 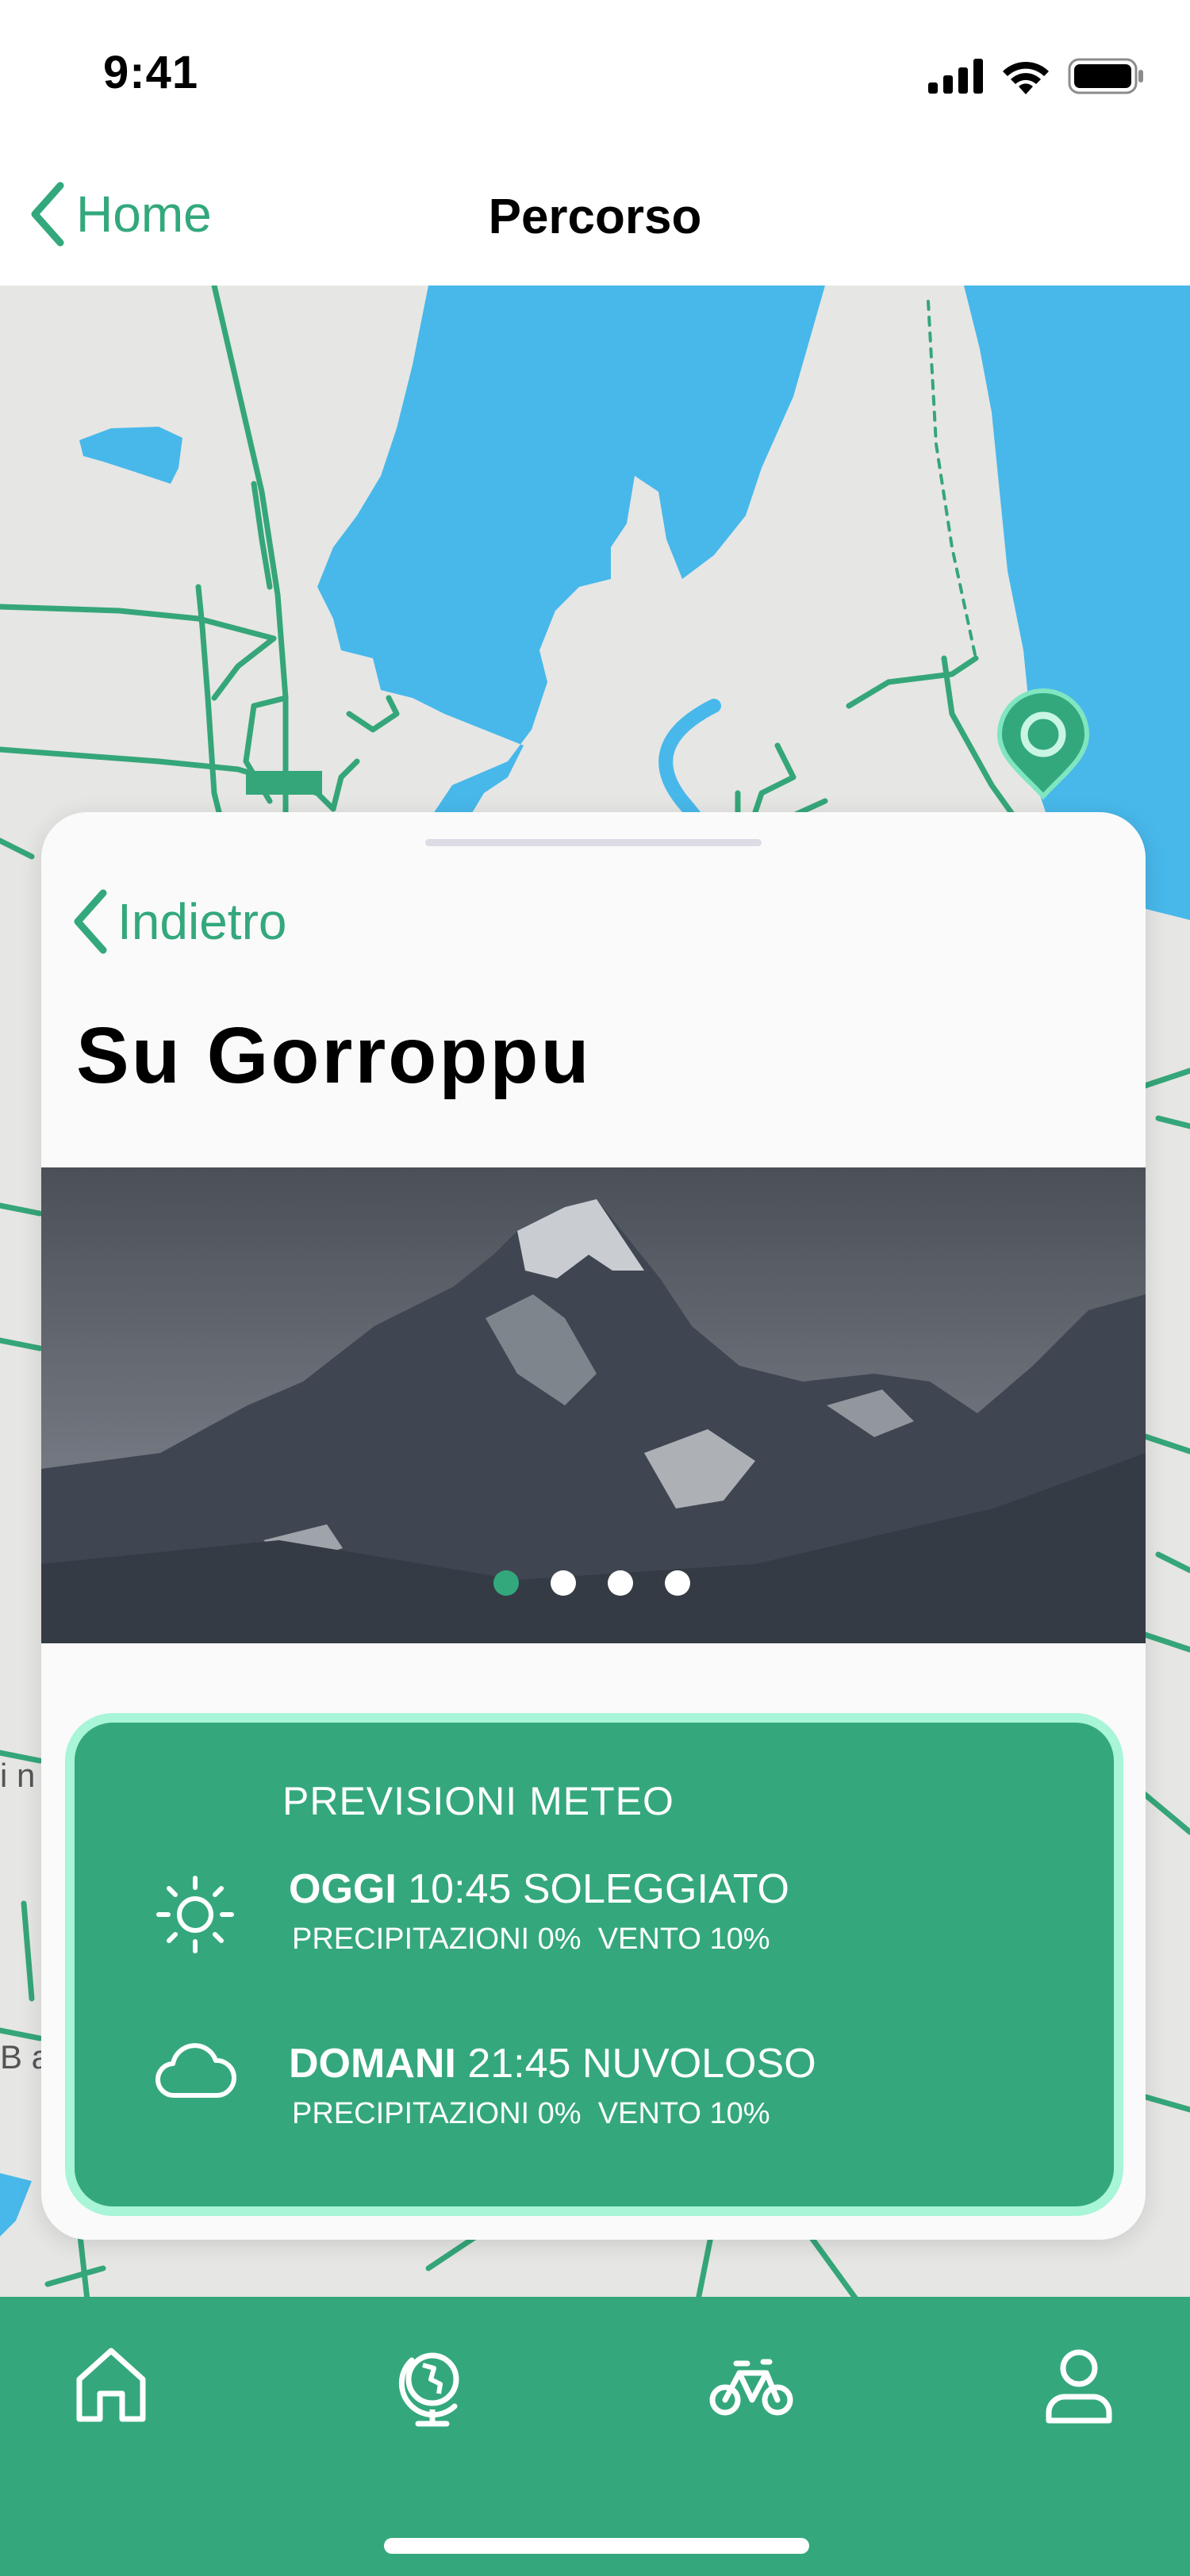 I want to click on page-title: Percorso, so click(x=595, y=217).